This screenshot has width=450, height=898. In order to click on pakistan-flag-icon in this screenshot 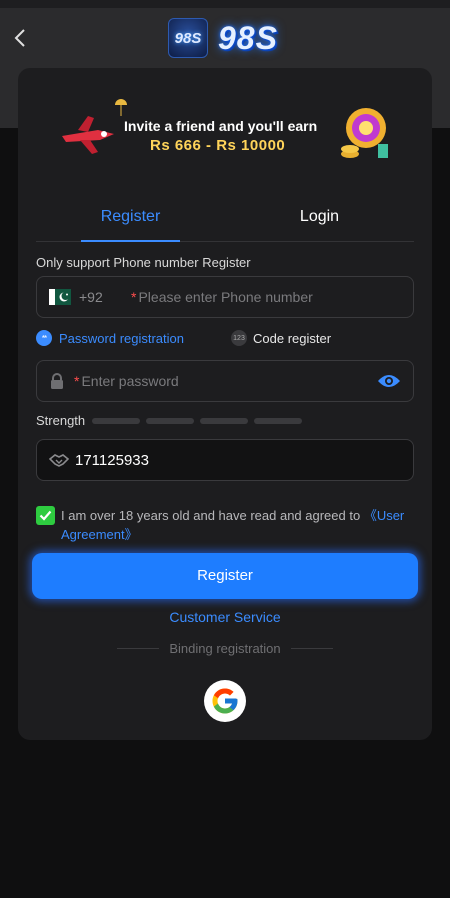, I will do `click(60, 297)`.